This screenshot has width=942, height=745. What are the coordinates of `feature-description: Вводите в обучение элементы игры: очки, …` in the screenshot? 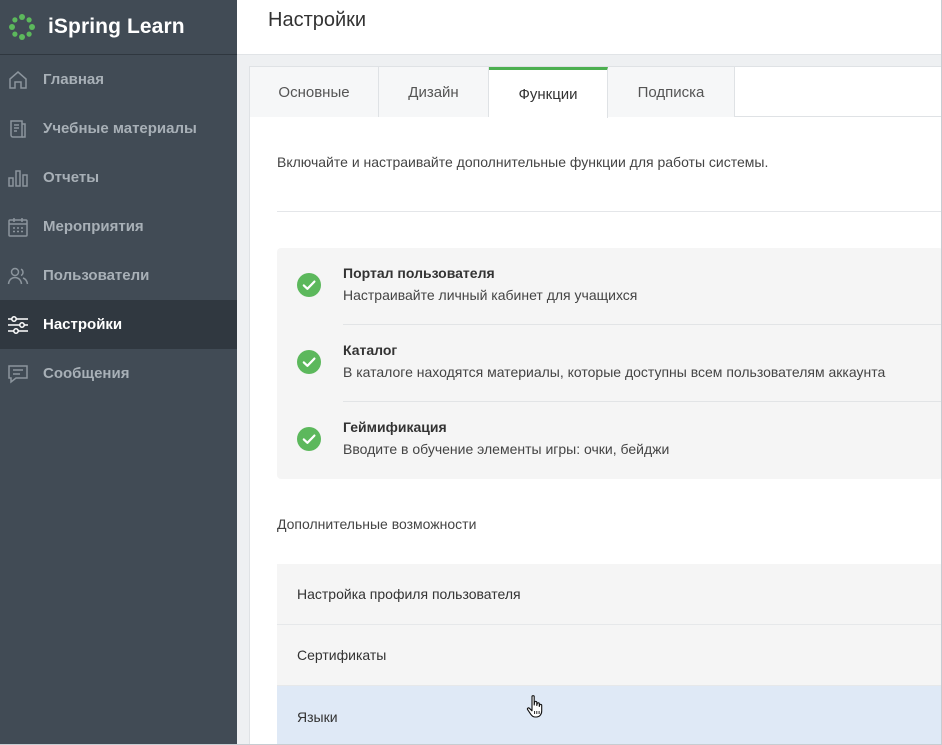 It's located at (506, 449).